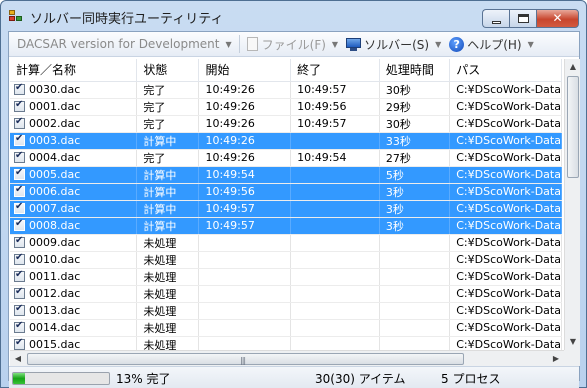 This screenshot has width=587, height=388. I want to click on horizontal-scrollbar: ◀ ||| ▶, so click(287, 358).